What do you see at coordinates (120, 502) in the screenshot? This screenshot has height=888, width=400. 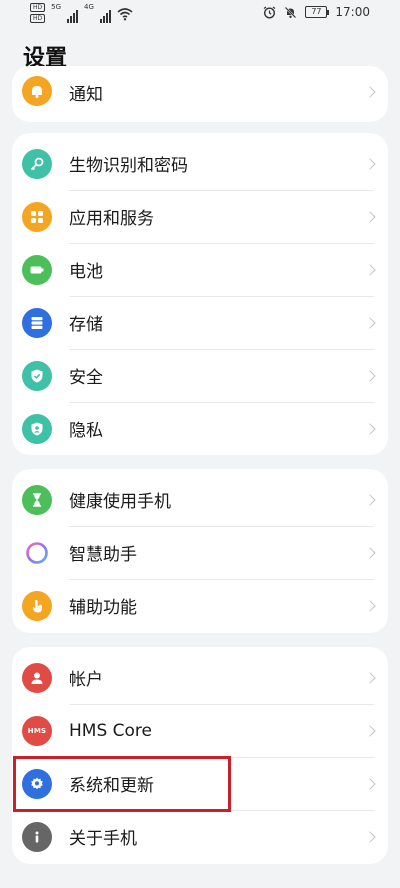 I see `setting-label: 健康使用手机` at bounding box center [120, 502].